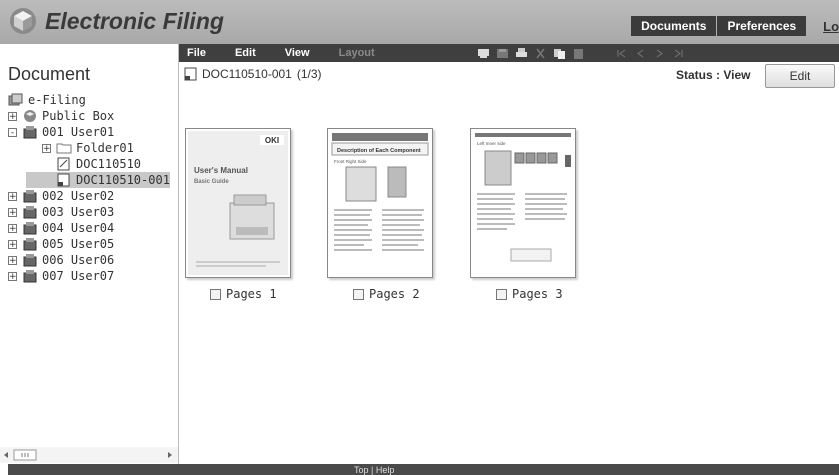 The height and width of the screenshot is (475, 839). I want to click on logout-link: Log, so click(831, 26).